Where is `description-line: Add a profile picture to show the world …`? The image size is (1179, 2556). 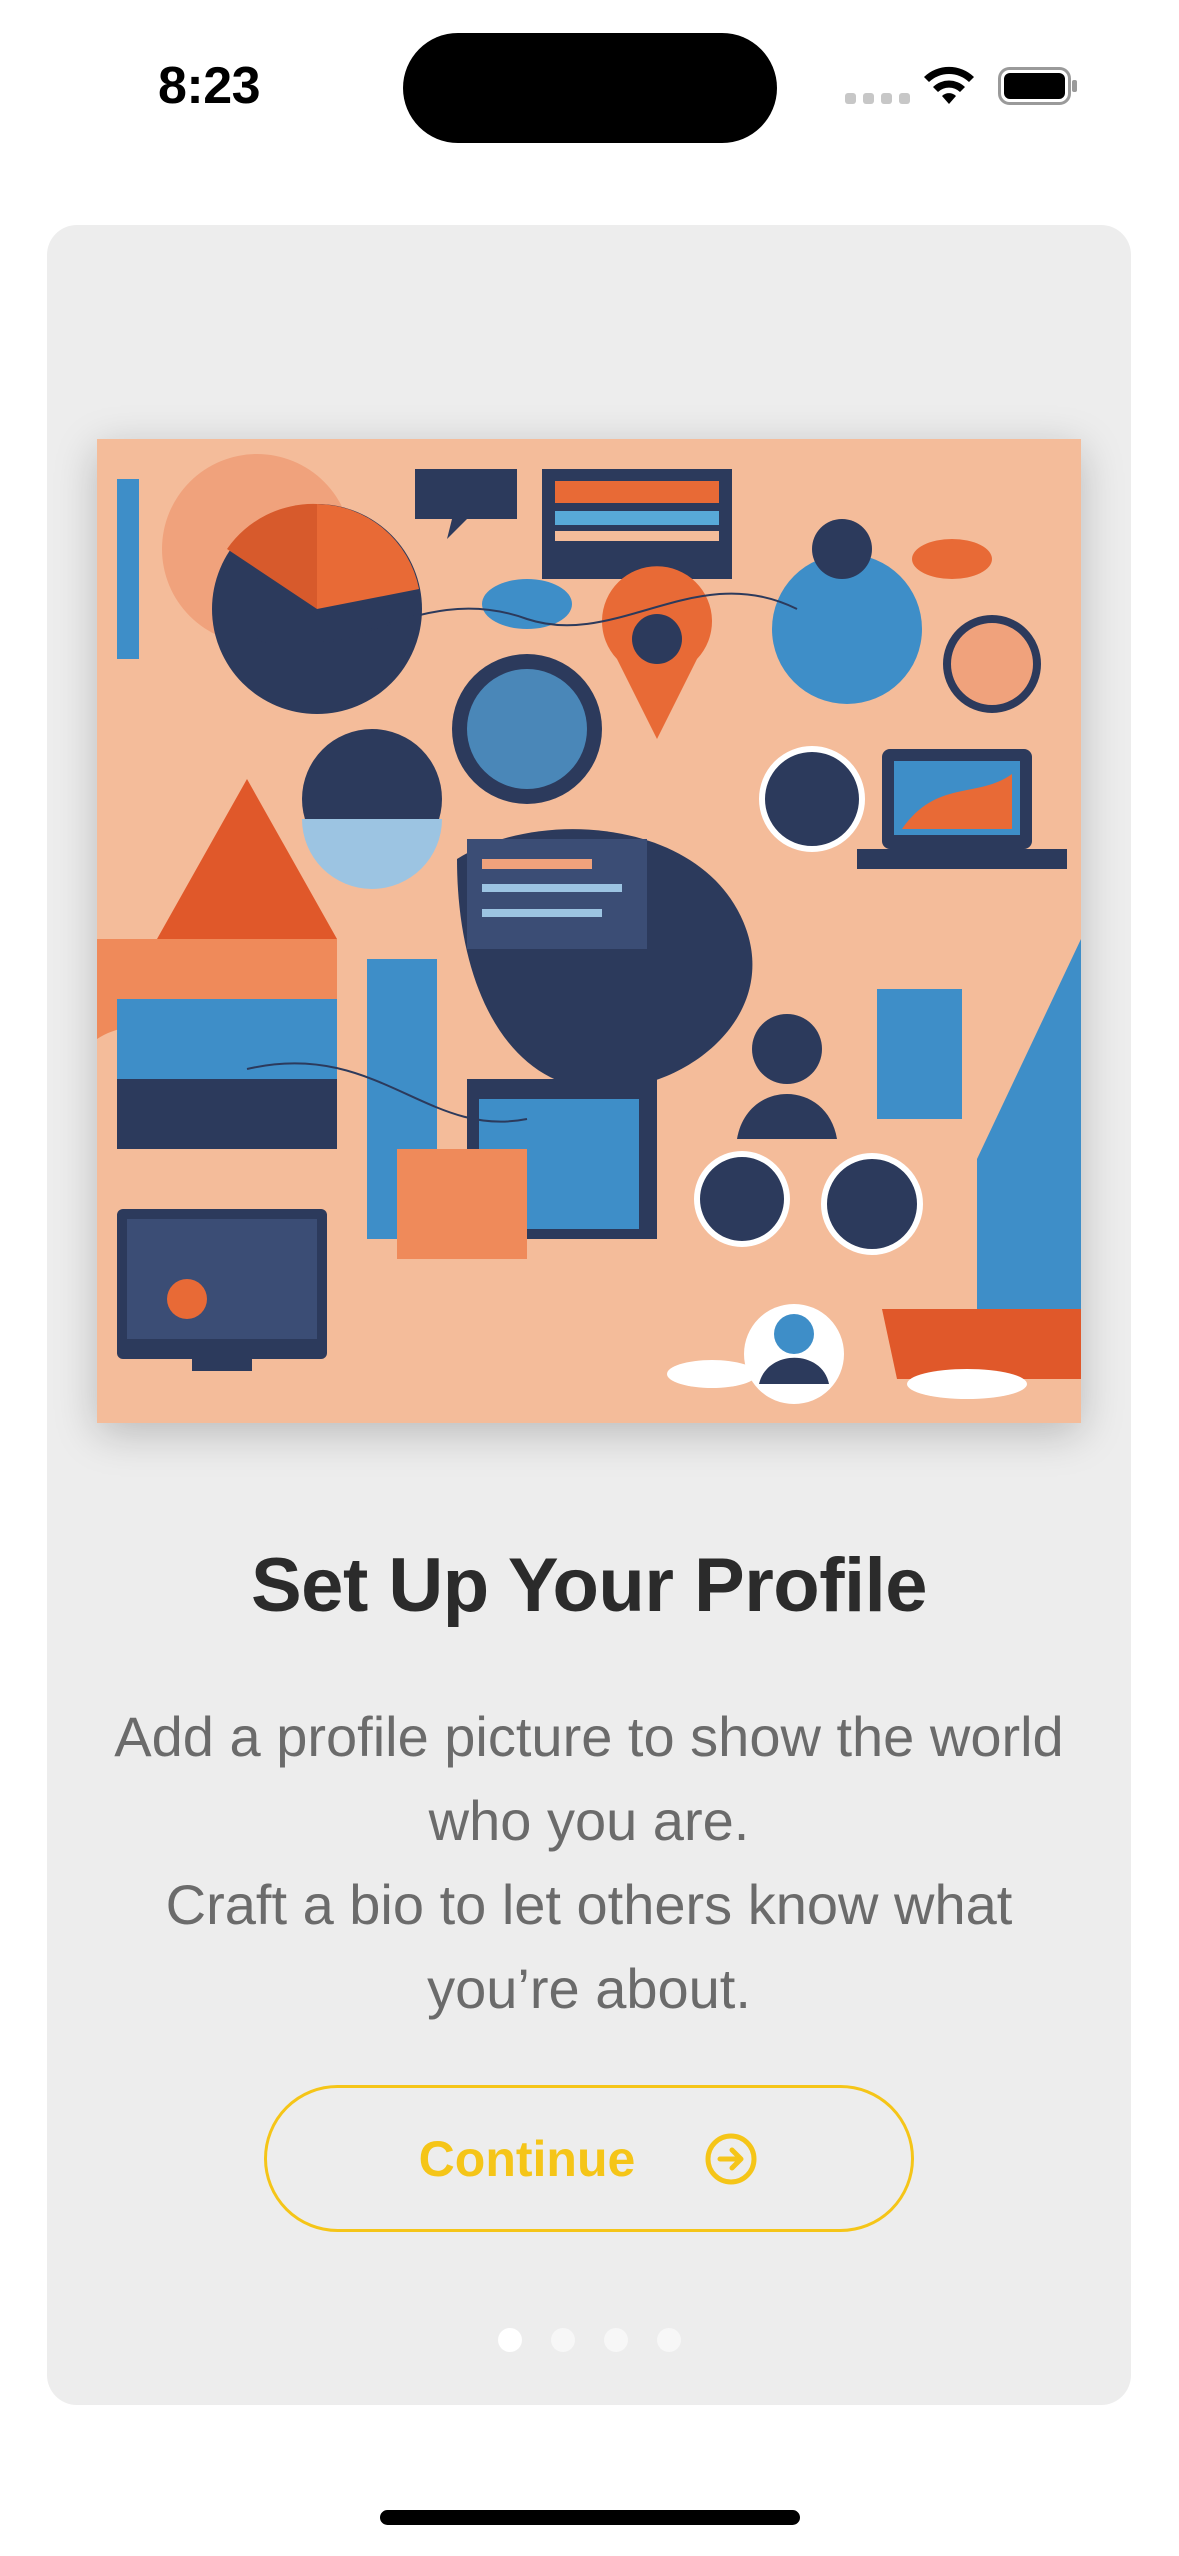 description-line: Add a profile picture to show the world … is located at coordinates (589, 1778).